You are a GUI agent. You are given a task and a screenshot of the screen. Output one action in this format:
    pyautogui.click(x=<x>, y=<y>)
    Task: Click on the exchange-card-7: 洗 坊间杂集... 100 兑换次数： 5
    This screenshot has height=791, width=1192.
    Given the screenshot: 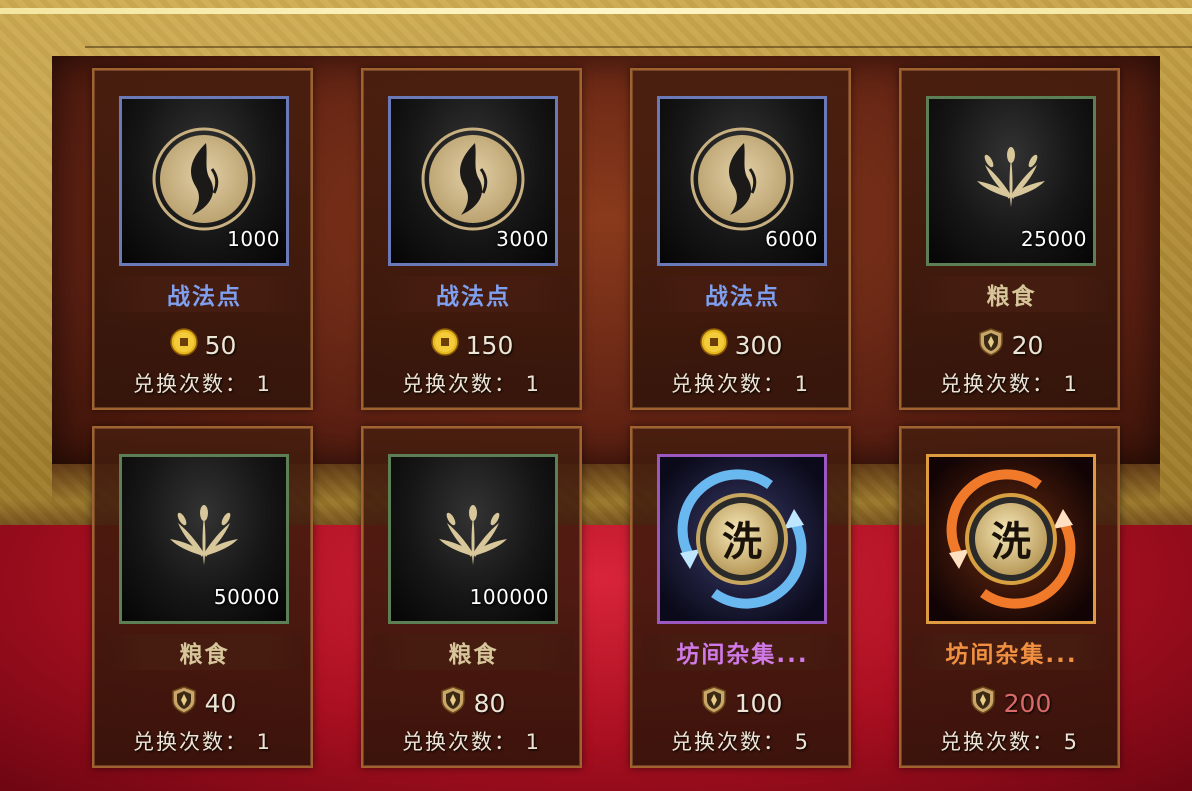 What is the action you would take?
    pyautogui.click(x=740, y=597)
    